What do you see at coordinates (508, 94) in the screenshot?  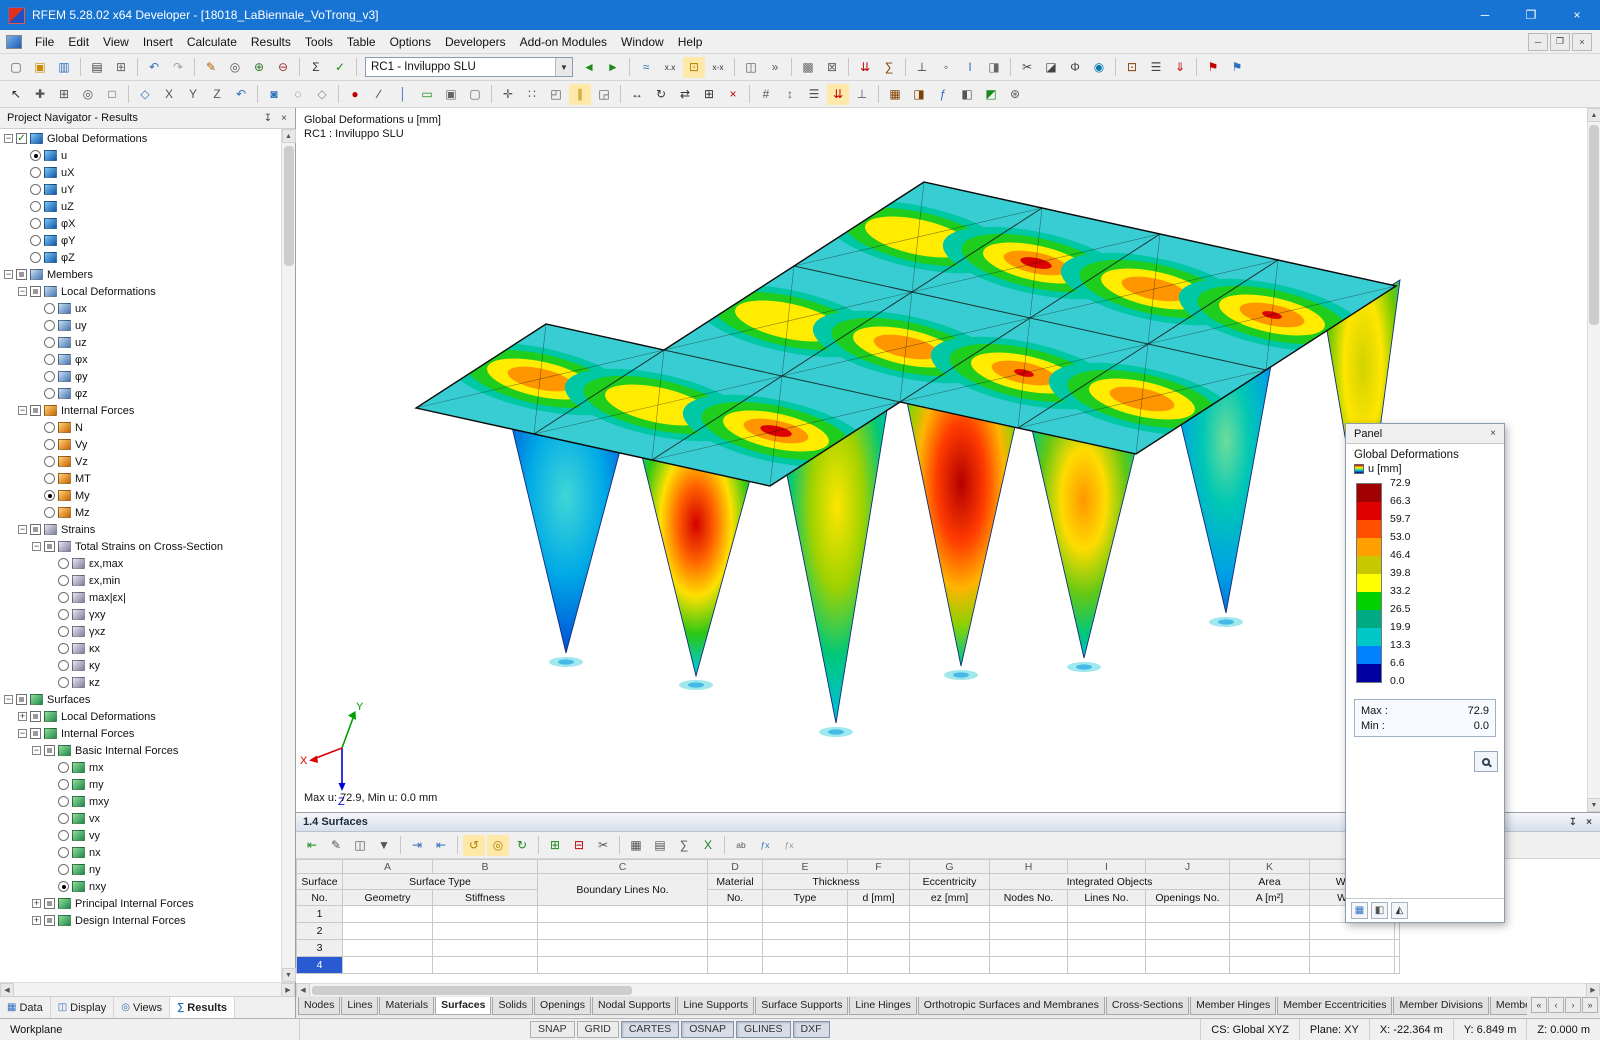 I see `snap-toggle-icon: ✛` at bounding box center [508, 94].